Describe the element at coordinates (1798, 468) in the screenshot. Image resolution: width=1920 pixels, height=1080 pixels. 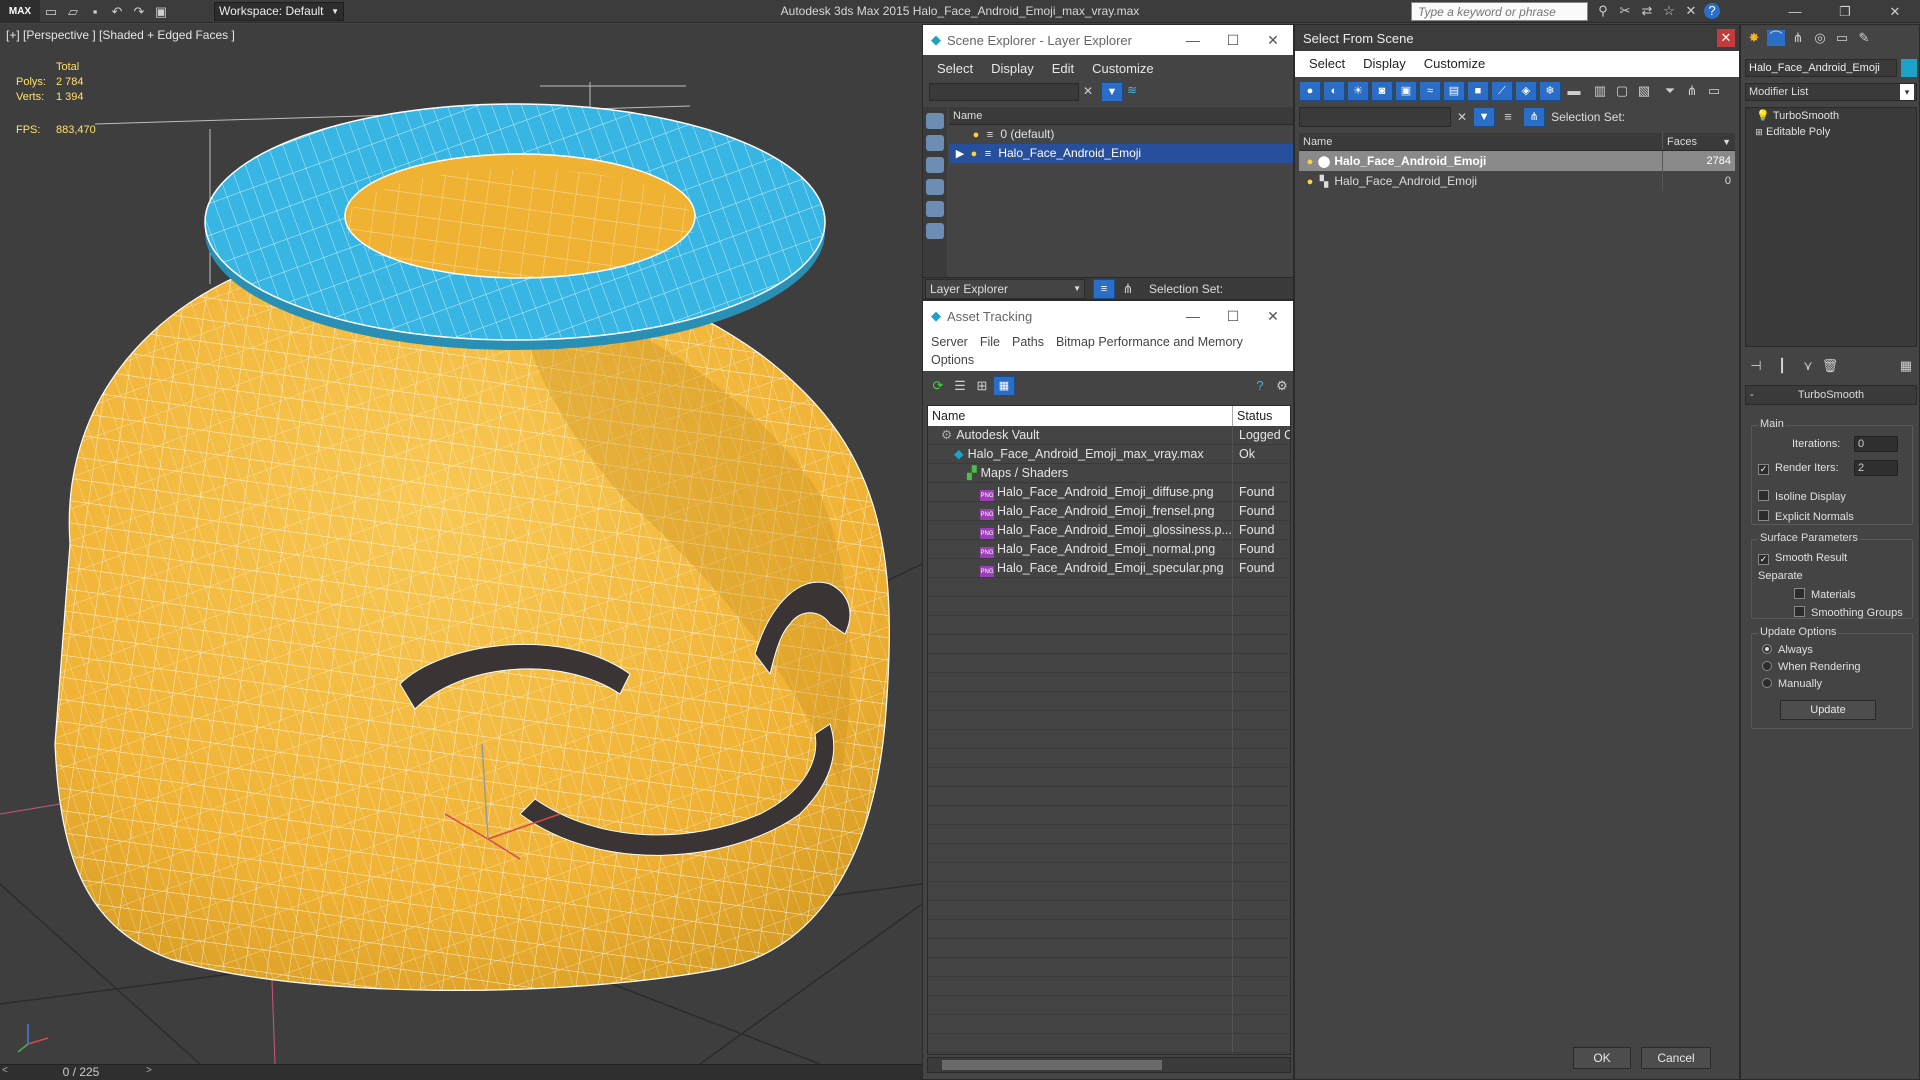
I see `render-iters-row: ✓ Render Iters:` at that location.